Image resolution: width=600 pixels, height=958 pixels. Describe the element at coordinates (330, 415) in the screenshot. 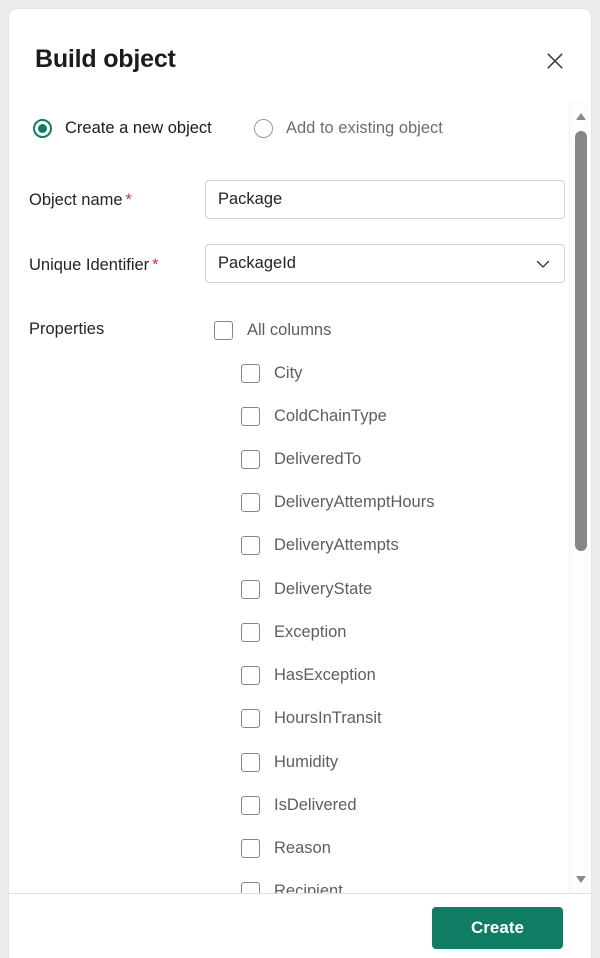

I see `list-item-label: ColdChainType` at that location.